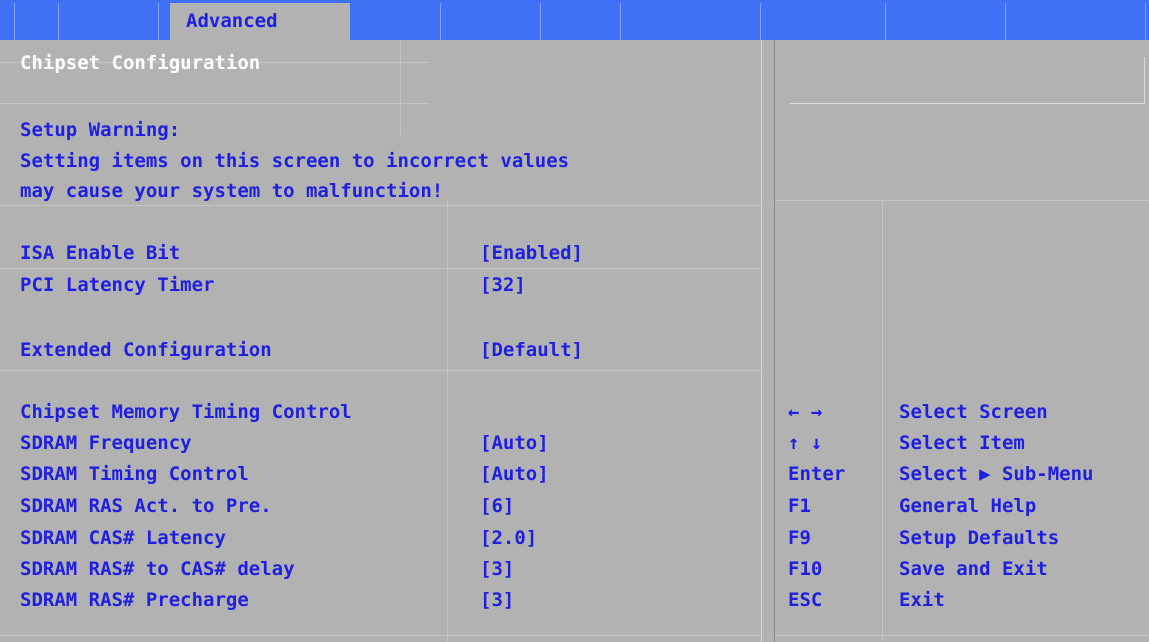 This screenshot has height=642, width=1149. Describe the element at coordinates (531, 350) in the screenshot. I see `setting-value: [Default]` at that location.